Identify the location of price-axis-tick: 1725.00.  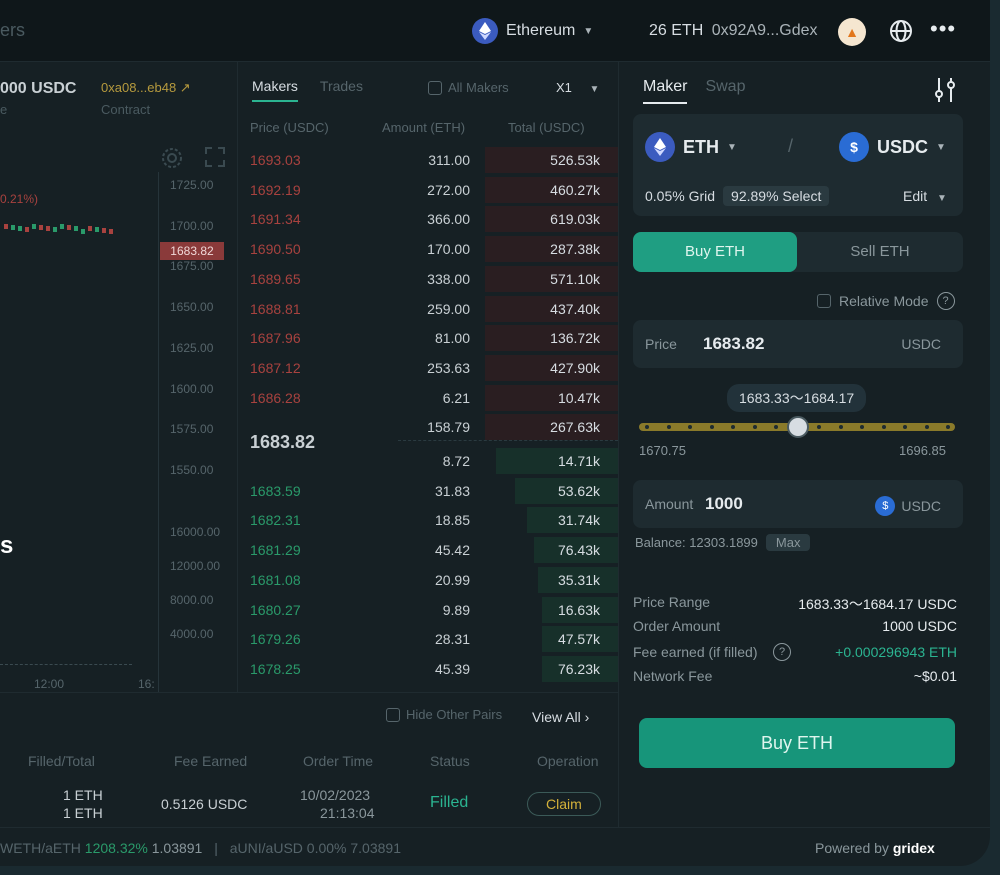
(192, 185).